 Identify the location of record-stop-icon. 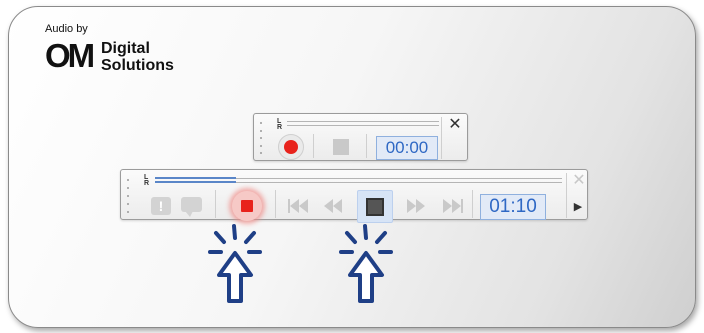
(247, 206).